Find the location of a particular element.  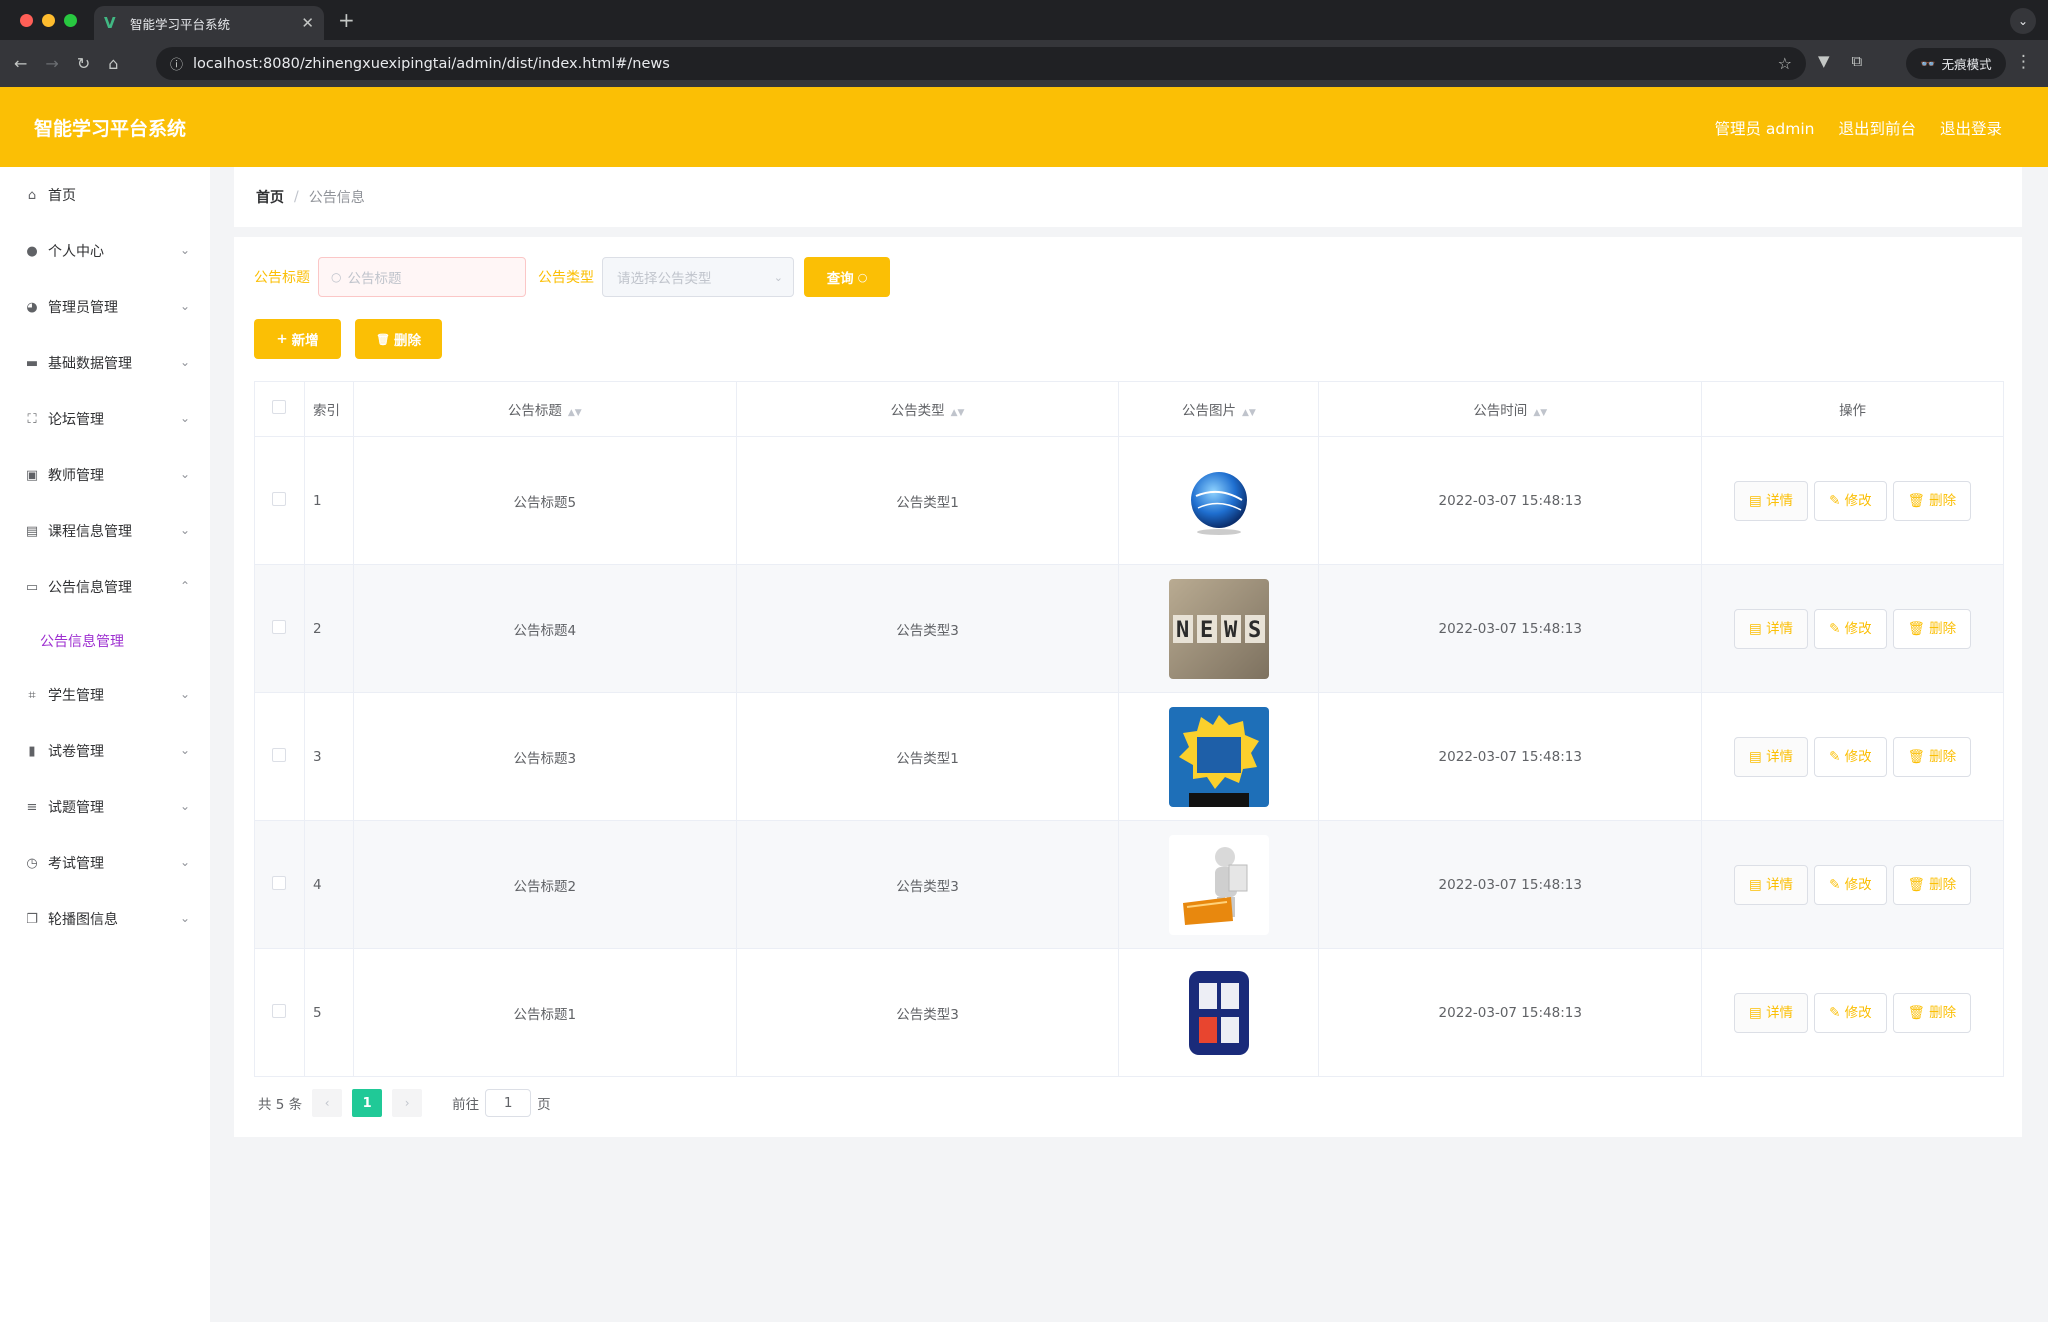

figure-news-image is located at coordinates (1218, 884).